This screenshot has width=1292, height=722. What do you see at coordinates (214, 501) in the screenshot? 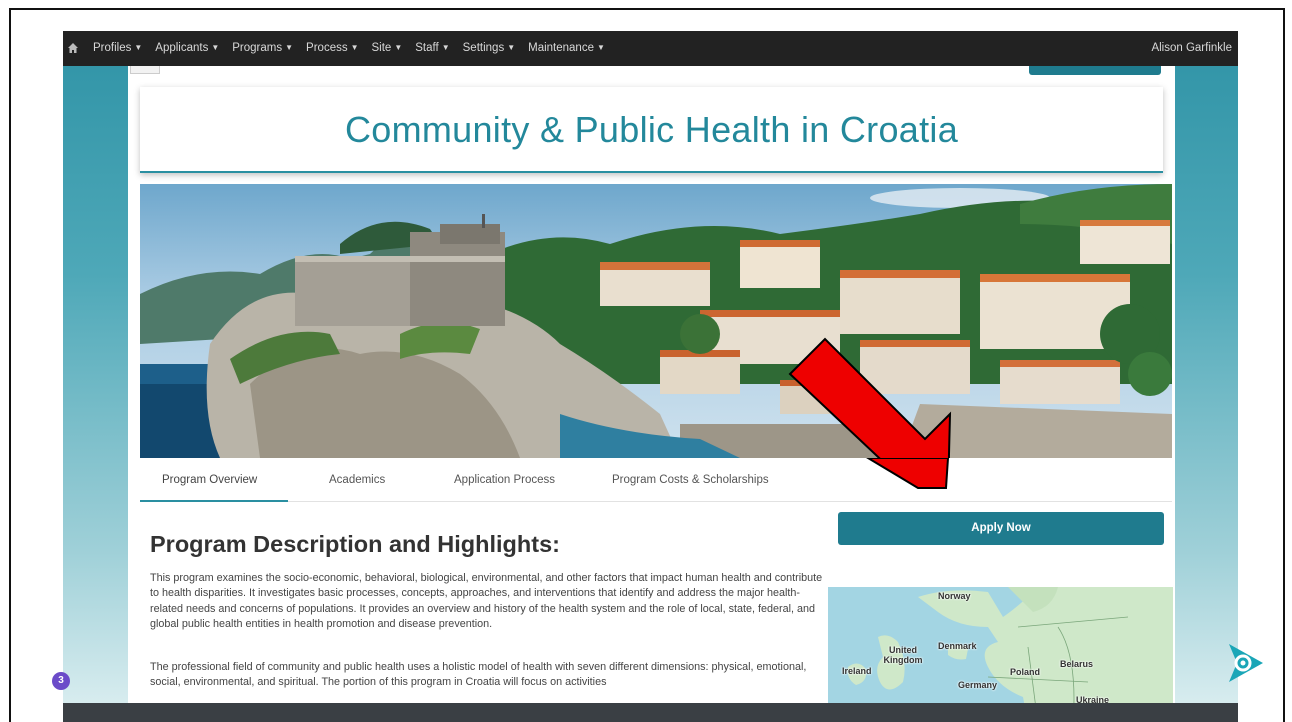
I see `active-tab-indicator` at bounding box center [214, 501].